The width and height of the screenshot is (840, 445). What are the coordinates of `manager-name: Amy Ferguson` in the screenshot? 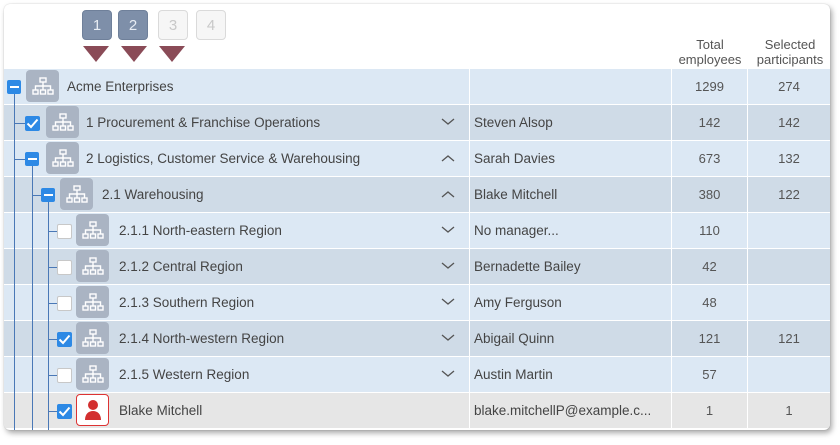 It's located at (518, 302).